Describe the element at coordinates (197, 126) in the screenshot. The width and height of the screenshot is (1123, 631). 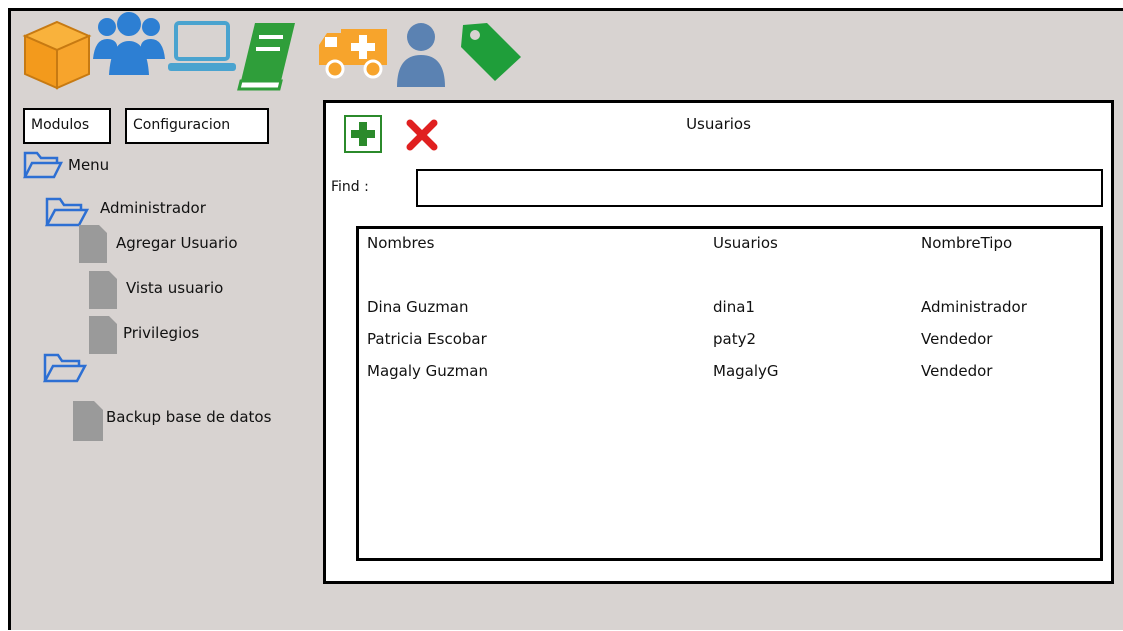
I see `tab-configuracion: Configuracion` at that location.